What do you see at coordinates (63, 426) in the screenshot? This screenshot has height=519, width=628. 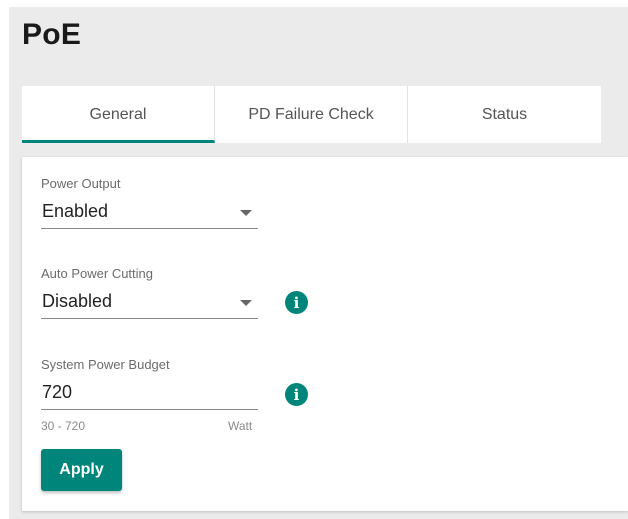 I see `range-hint: 30 - 720` at bounding box center [63, 426].